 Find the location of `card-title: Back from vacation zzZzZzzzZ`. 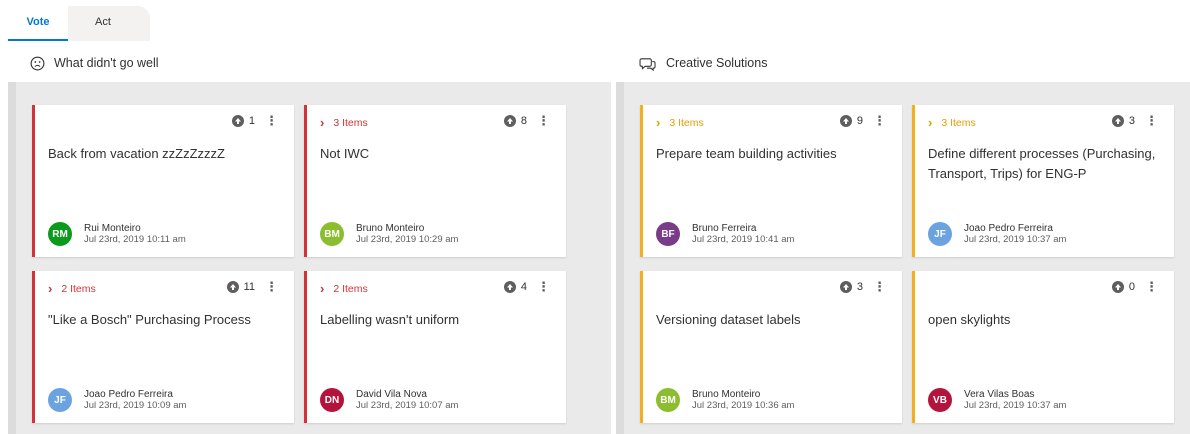

card-title: Back from vacation zzZzZzzzZ is located at coordinates (136, 153).